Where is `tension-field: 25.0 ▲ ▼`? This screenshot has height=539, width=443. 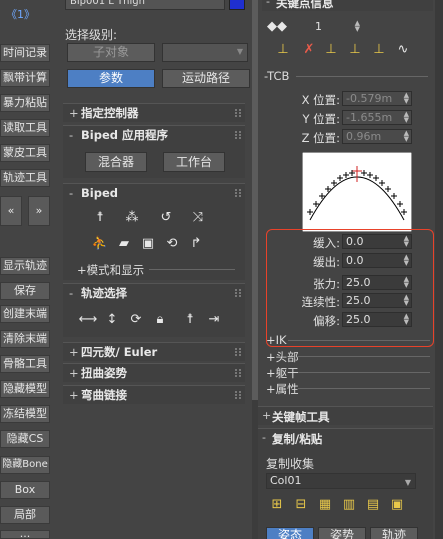
tension-field: 25.0 ▲ ▼ is located at coordinates (377, 282).